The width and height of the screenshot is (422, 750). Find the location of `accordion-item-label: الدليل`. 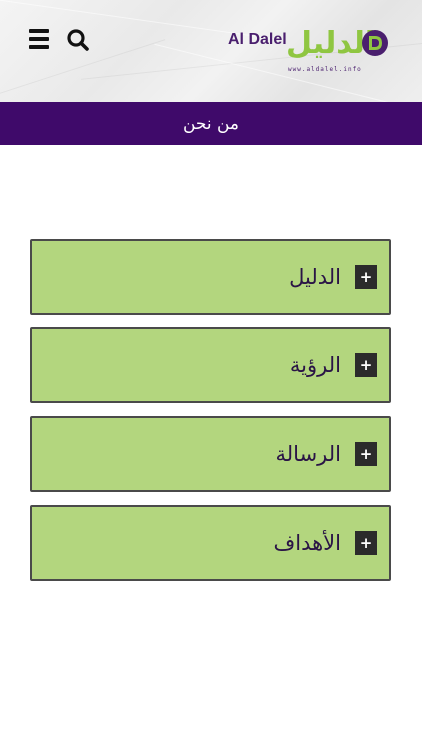

accordion-item-label: الدليل is located at coordinates (315, 277).